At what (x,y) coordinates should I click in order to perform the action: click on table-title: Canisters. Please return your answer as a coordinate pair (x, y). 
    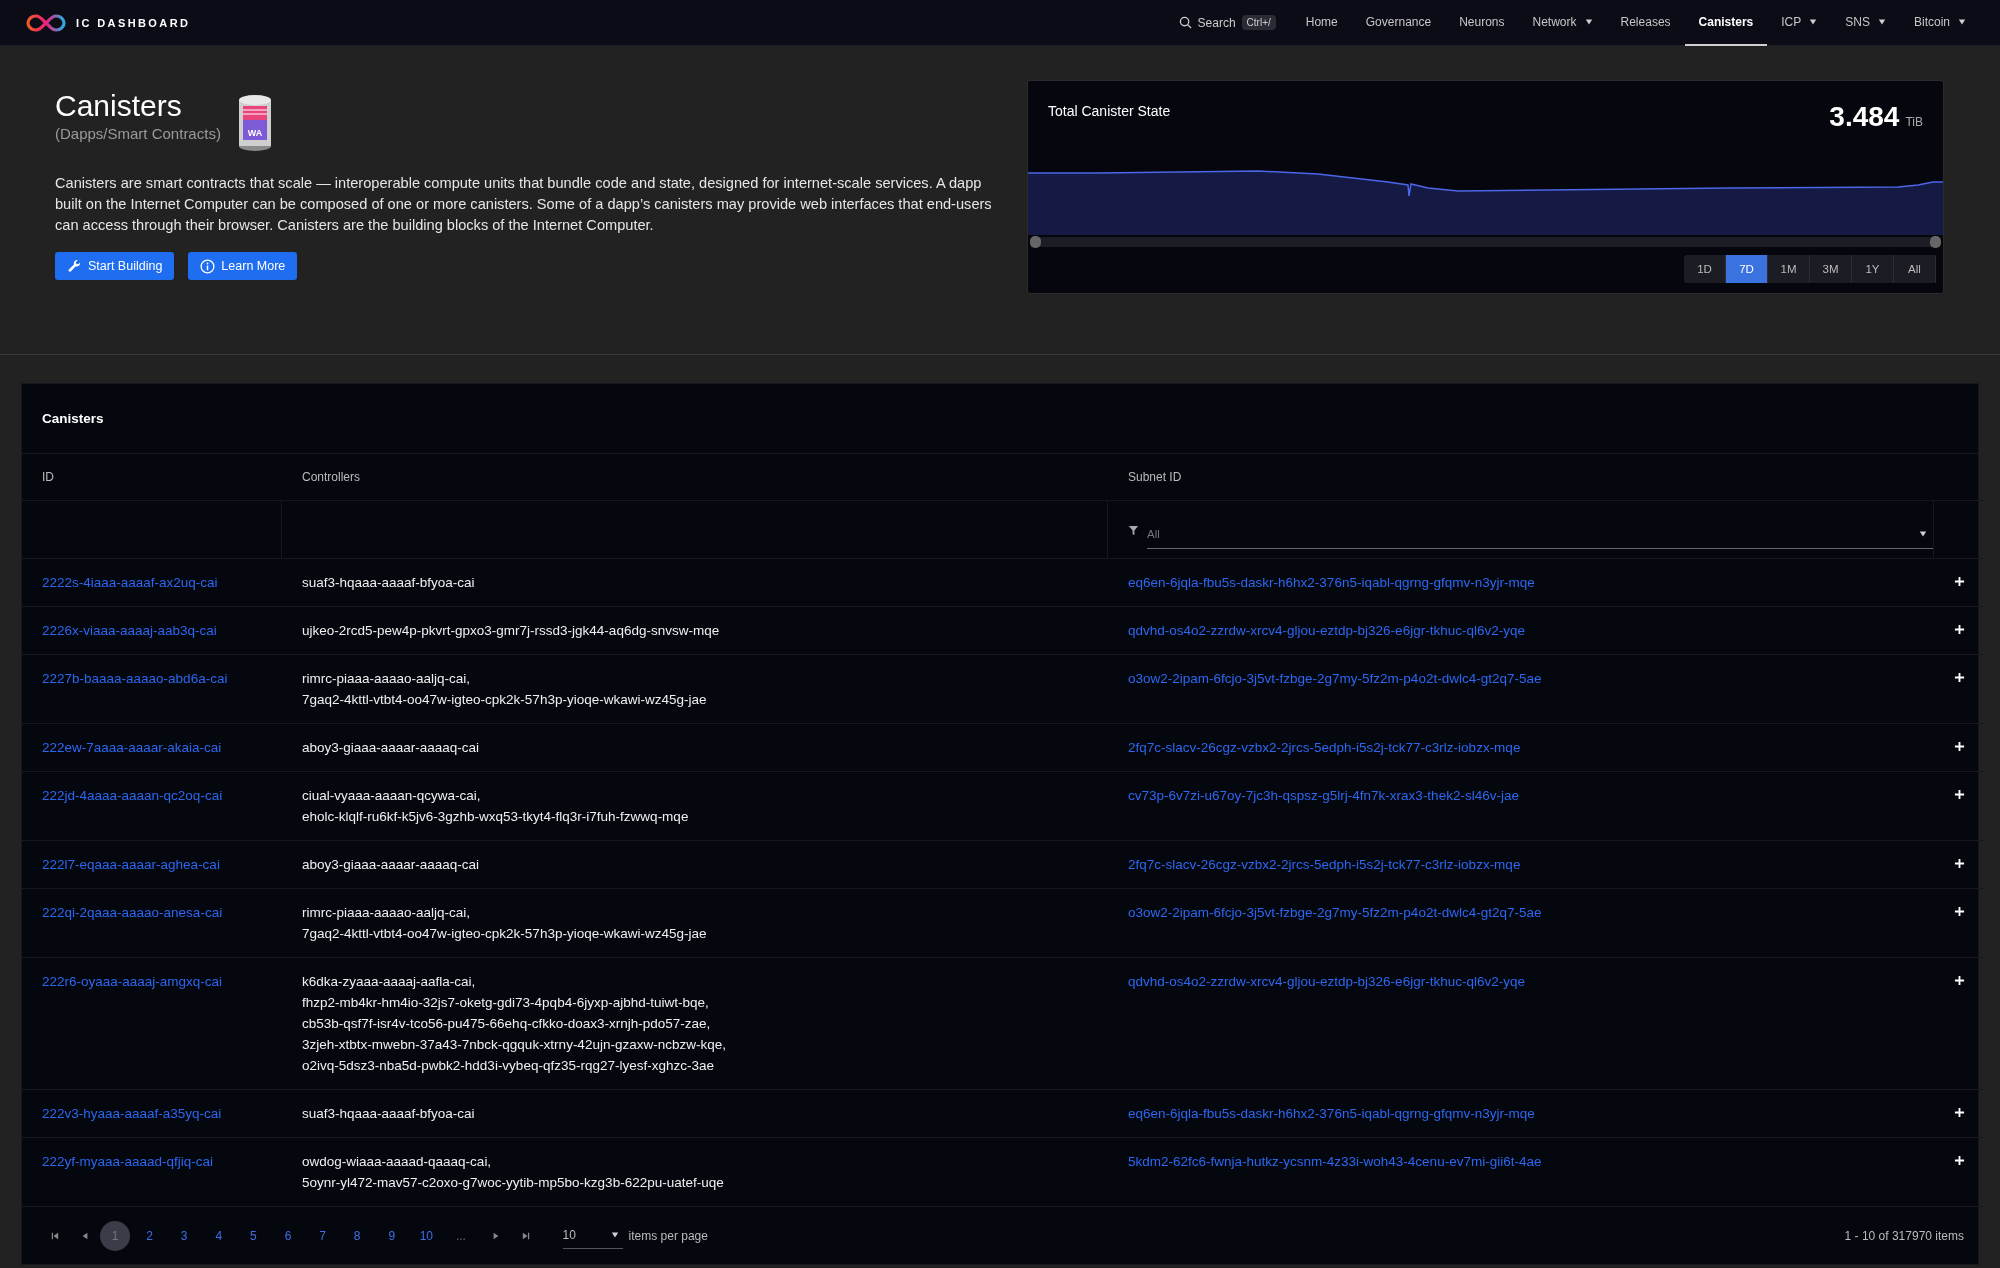
    Looking at the image, I should click on (73, 418).